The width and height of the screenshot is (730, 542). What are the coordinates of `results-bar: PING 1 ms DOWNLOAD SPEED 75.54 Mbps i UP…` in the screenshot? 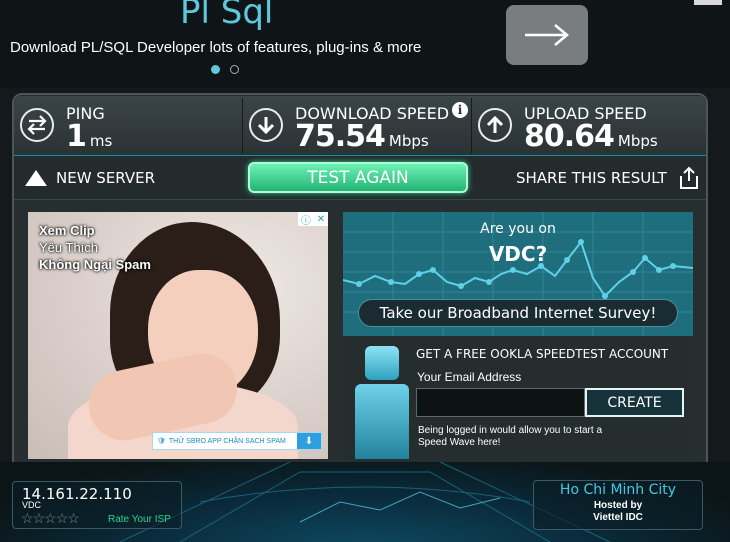 It's located at (360, 126).